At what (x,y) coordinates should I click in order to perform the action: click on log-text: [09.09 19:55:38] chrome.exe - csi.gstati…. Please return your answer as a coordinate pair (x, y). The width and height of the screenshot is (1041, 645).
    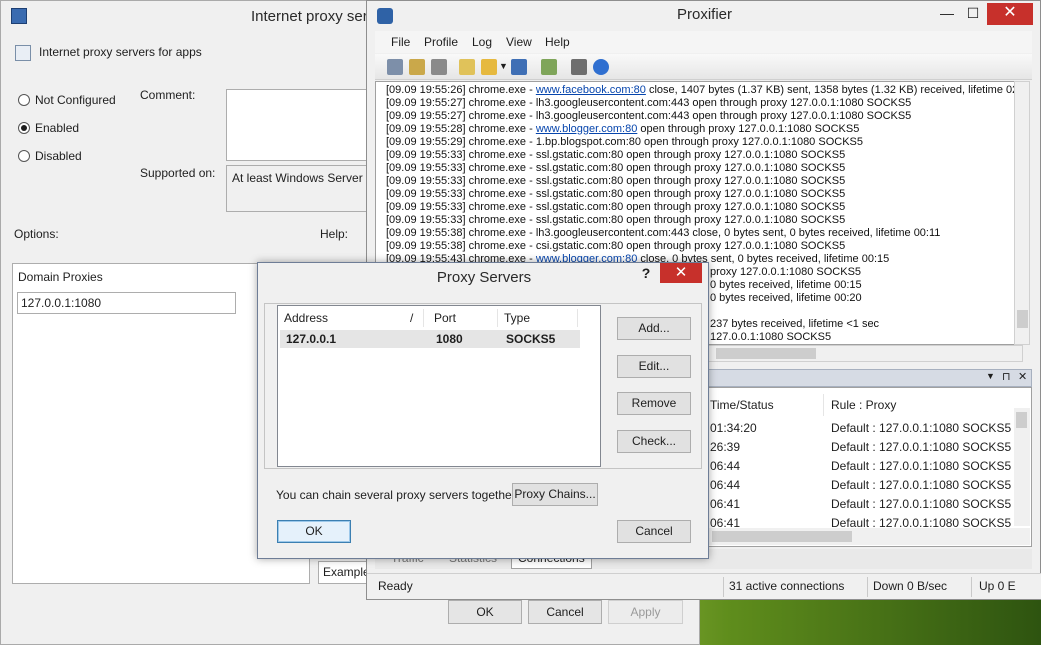
    Looking at the image, I should click on (616, 246).